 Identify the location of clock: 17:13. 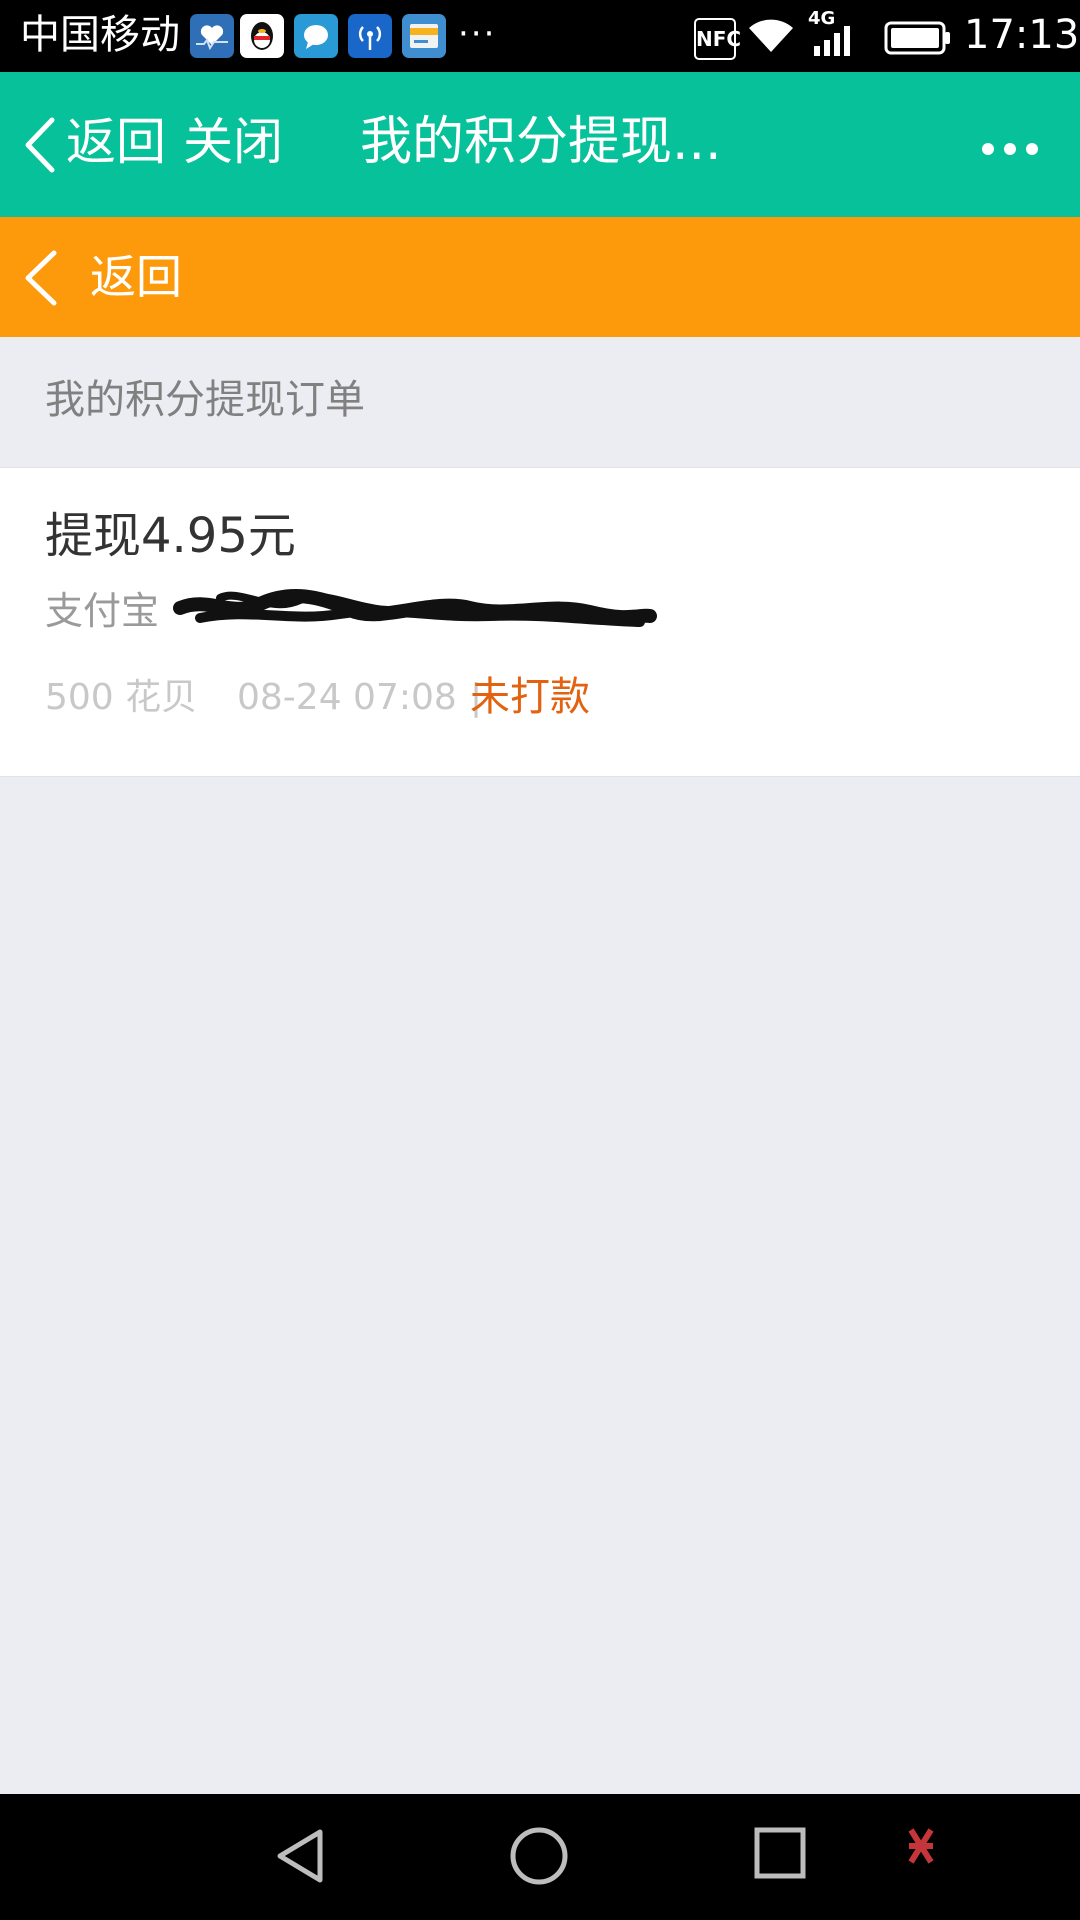
(1022, 35).